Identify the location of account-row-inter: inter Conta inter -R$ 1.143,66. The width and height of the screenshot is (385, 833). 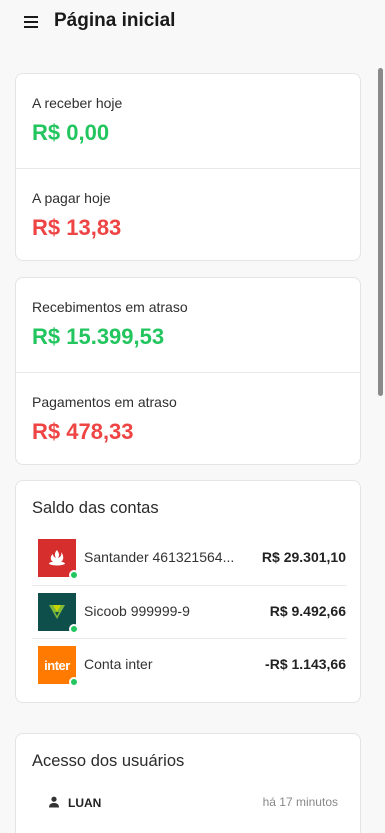
(189, 664).